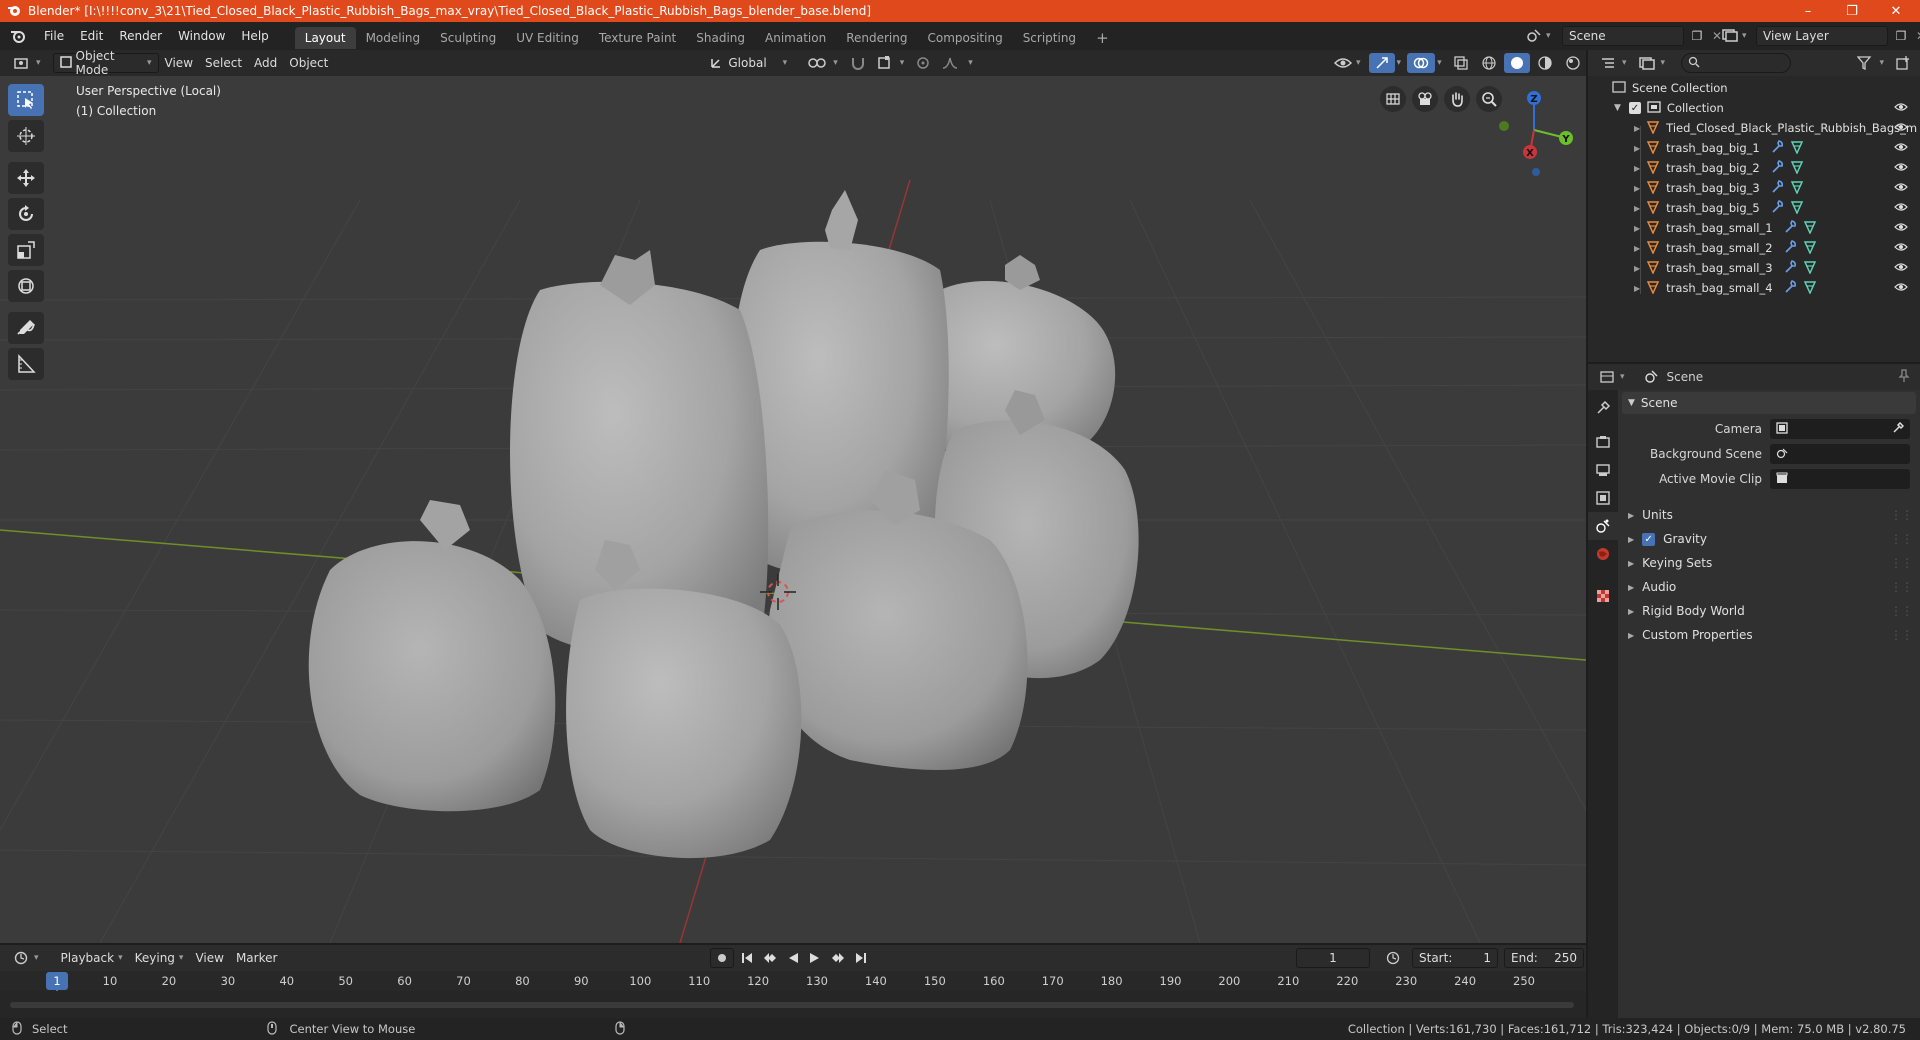  Describe the element at coordinates (256, 958) in the screenshot. I see `marker-menu: Marker` at that location.